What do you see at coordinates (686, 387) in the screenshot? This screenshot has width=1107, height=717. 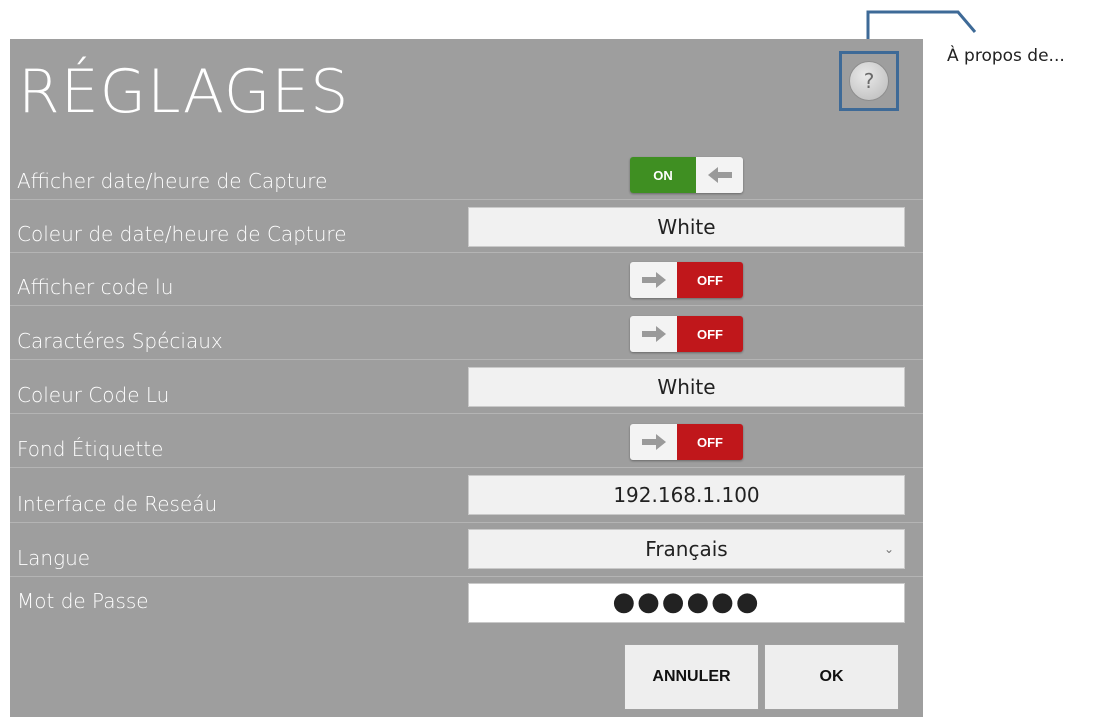 I see `read-code-color-select: White` at bounding box center [686, 387].